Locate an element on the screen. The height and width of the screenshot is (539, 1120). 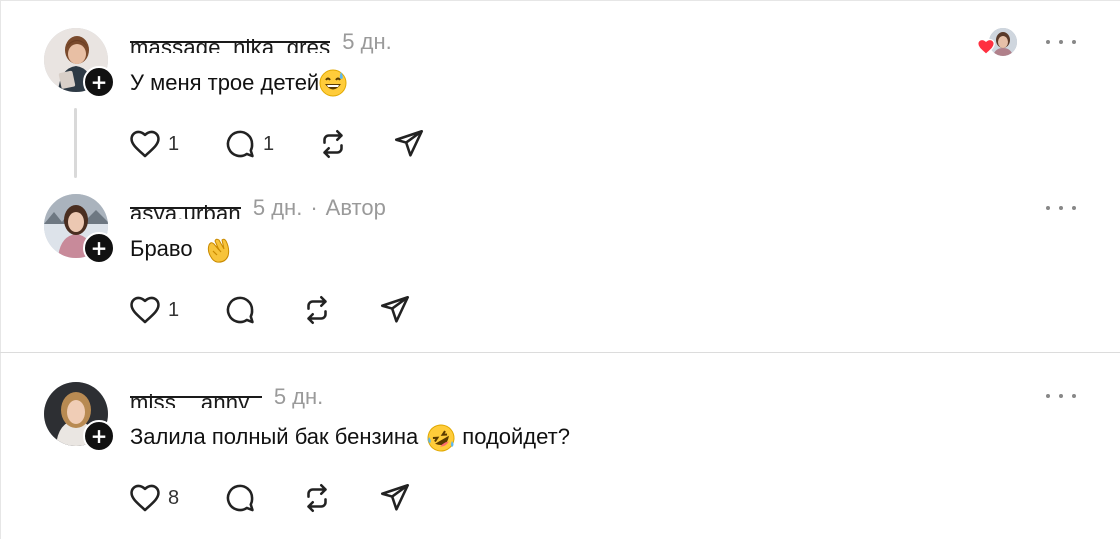
comment-text: Браво is located at coordinates (182, 249).